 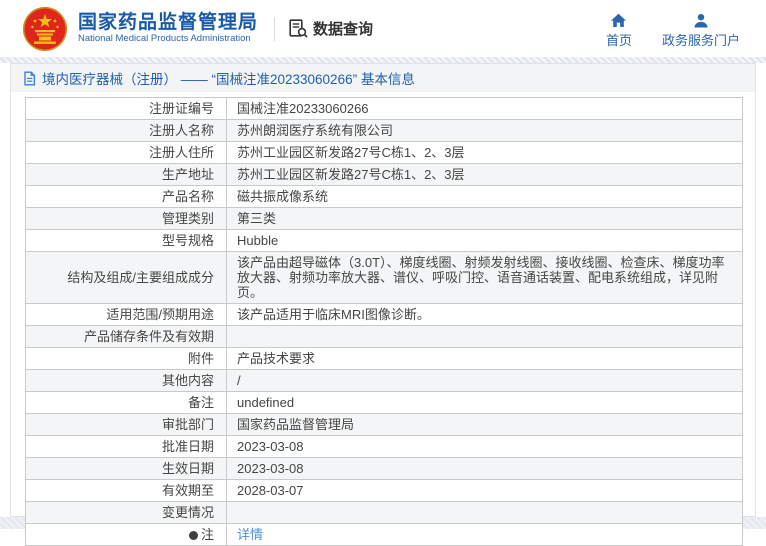 What do you see at coordinates (126, 490) in the screenshot?
I see `row-label: 有效期至` at bounding box center [126, 490].